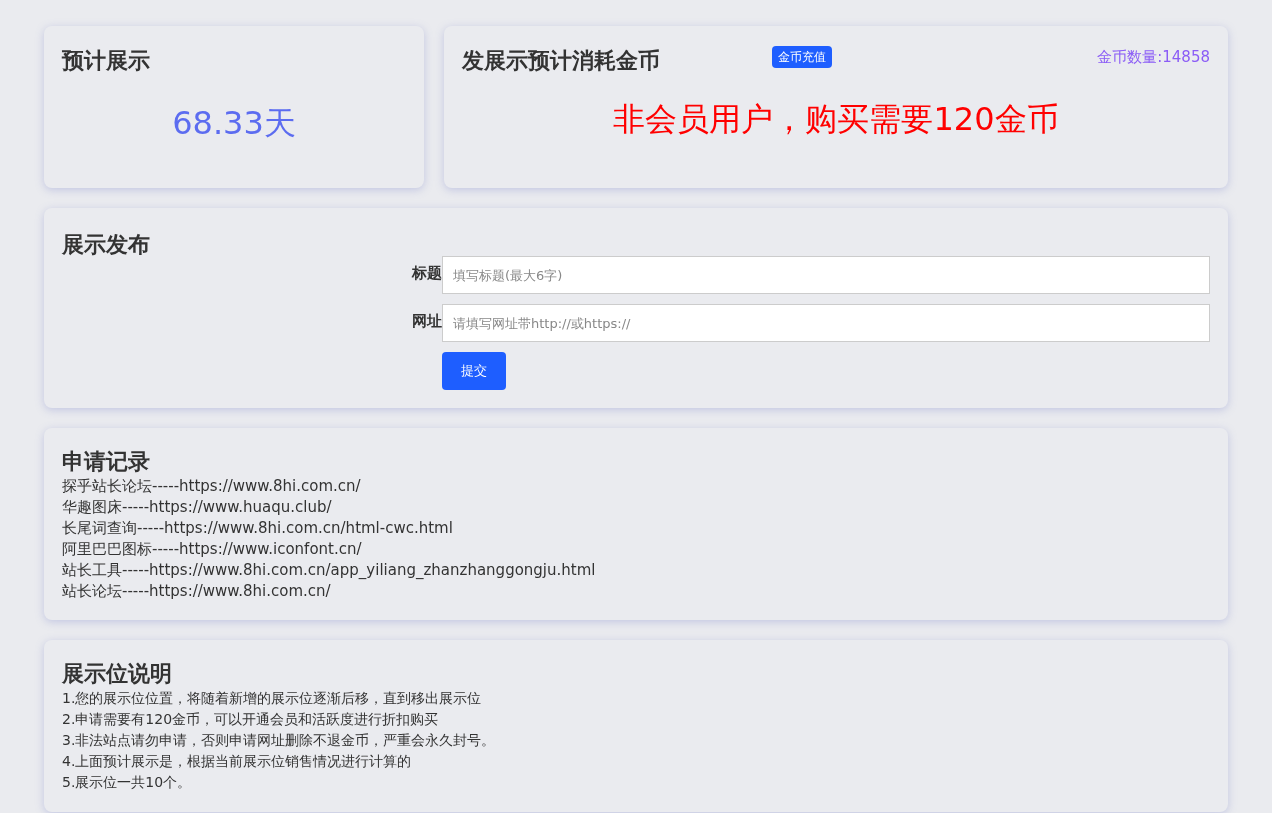 This screenshot has width=1272, height=813. Describe the element at coordinates (127, 782) in the screenshot. I see `note-line: 5.展示位一共10个。` at that location.